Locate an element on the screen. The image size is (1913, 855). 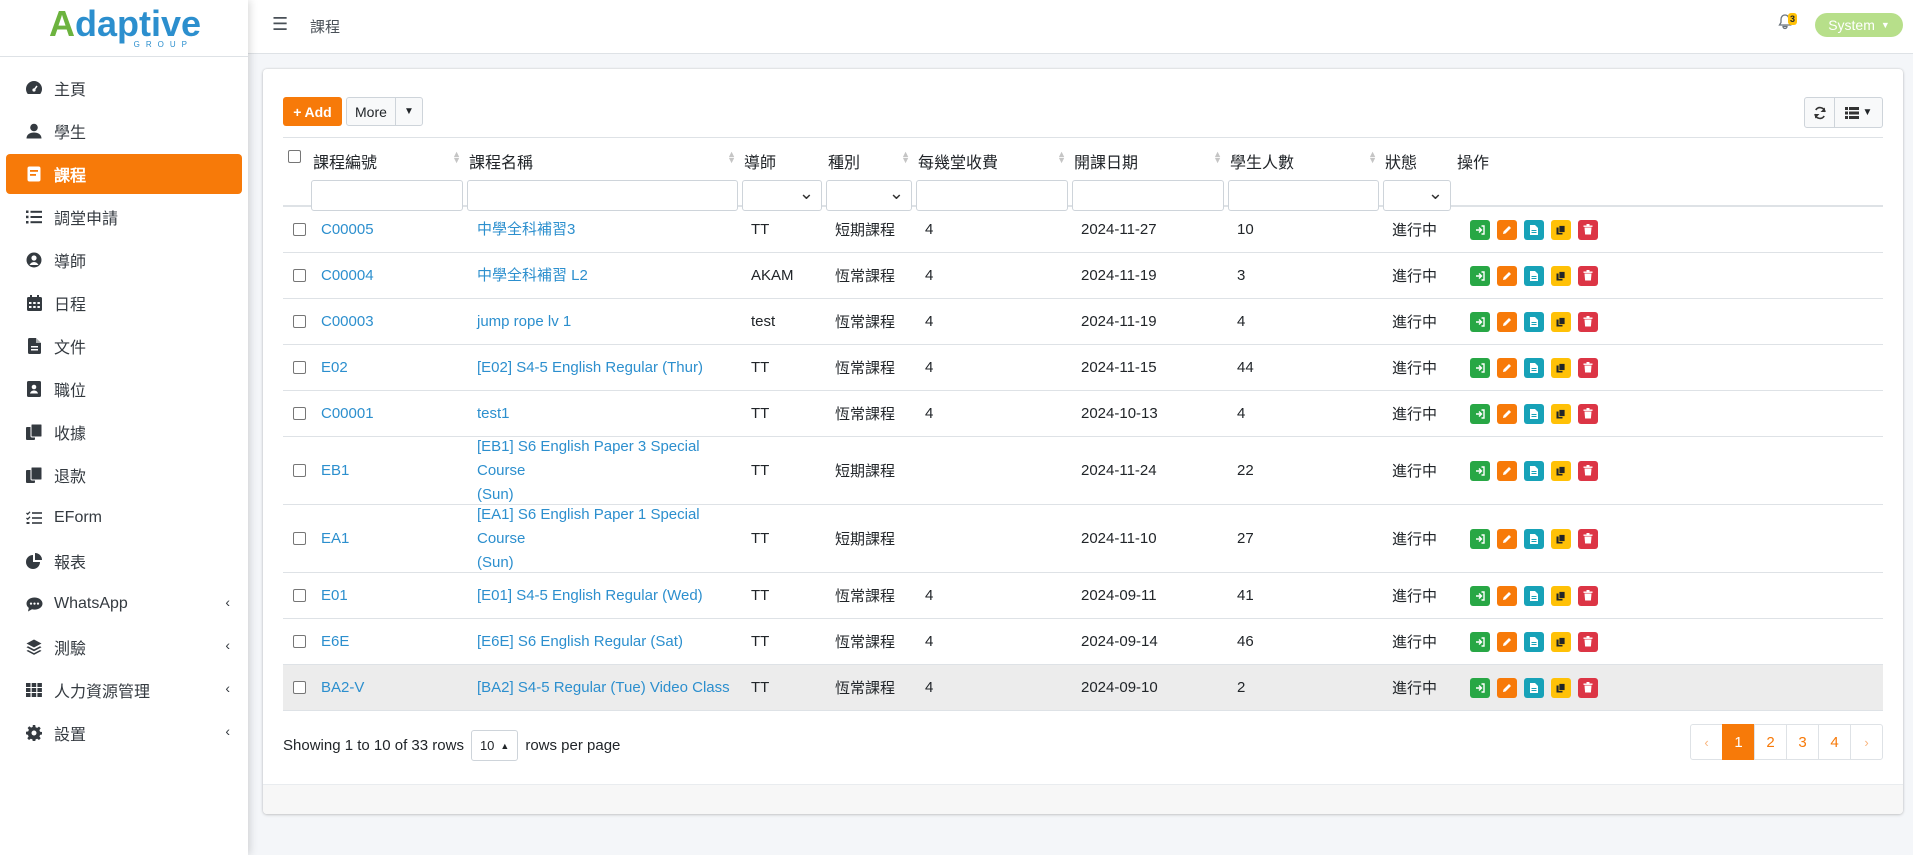
course-code-link: BA2-V is located at coordinates (342, 687).